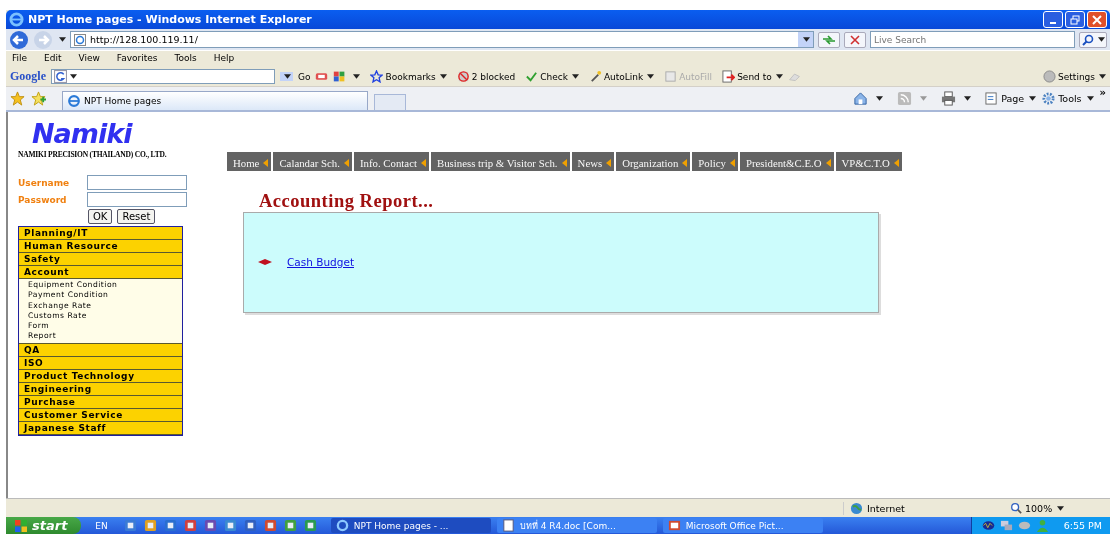 The width and height of the screenshot is (1113, 534). Describe the element at coordinates (137, 60) in the screenshot. I see `menu-item: Favorites` at that location.